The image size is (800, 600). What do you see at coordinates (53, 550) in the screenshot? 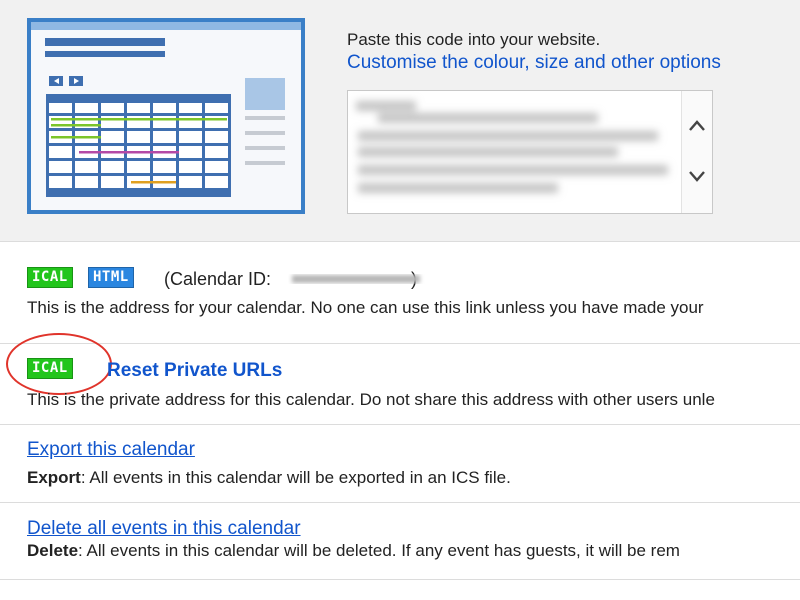
I see `delete-label: Delete` at bounding box center [53, 550].